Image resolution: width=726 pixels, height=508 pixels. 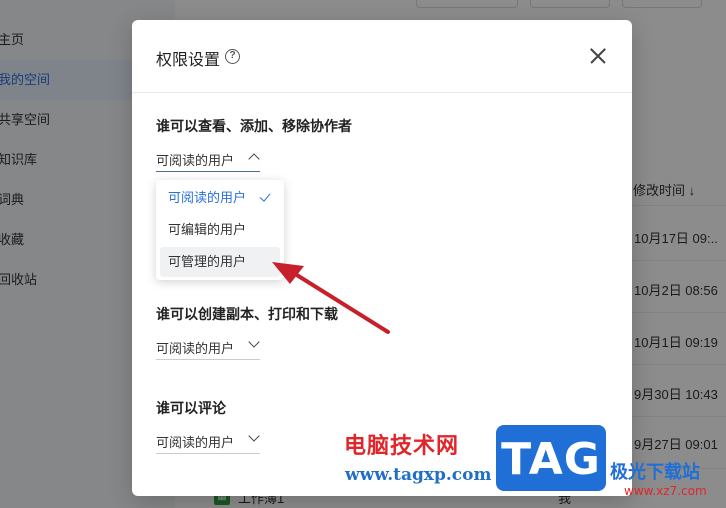 What do you see at coordinates (254, 159) in the screenshot?
I see `chevron-up-icon` at bounding box center [254, 159].